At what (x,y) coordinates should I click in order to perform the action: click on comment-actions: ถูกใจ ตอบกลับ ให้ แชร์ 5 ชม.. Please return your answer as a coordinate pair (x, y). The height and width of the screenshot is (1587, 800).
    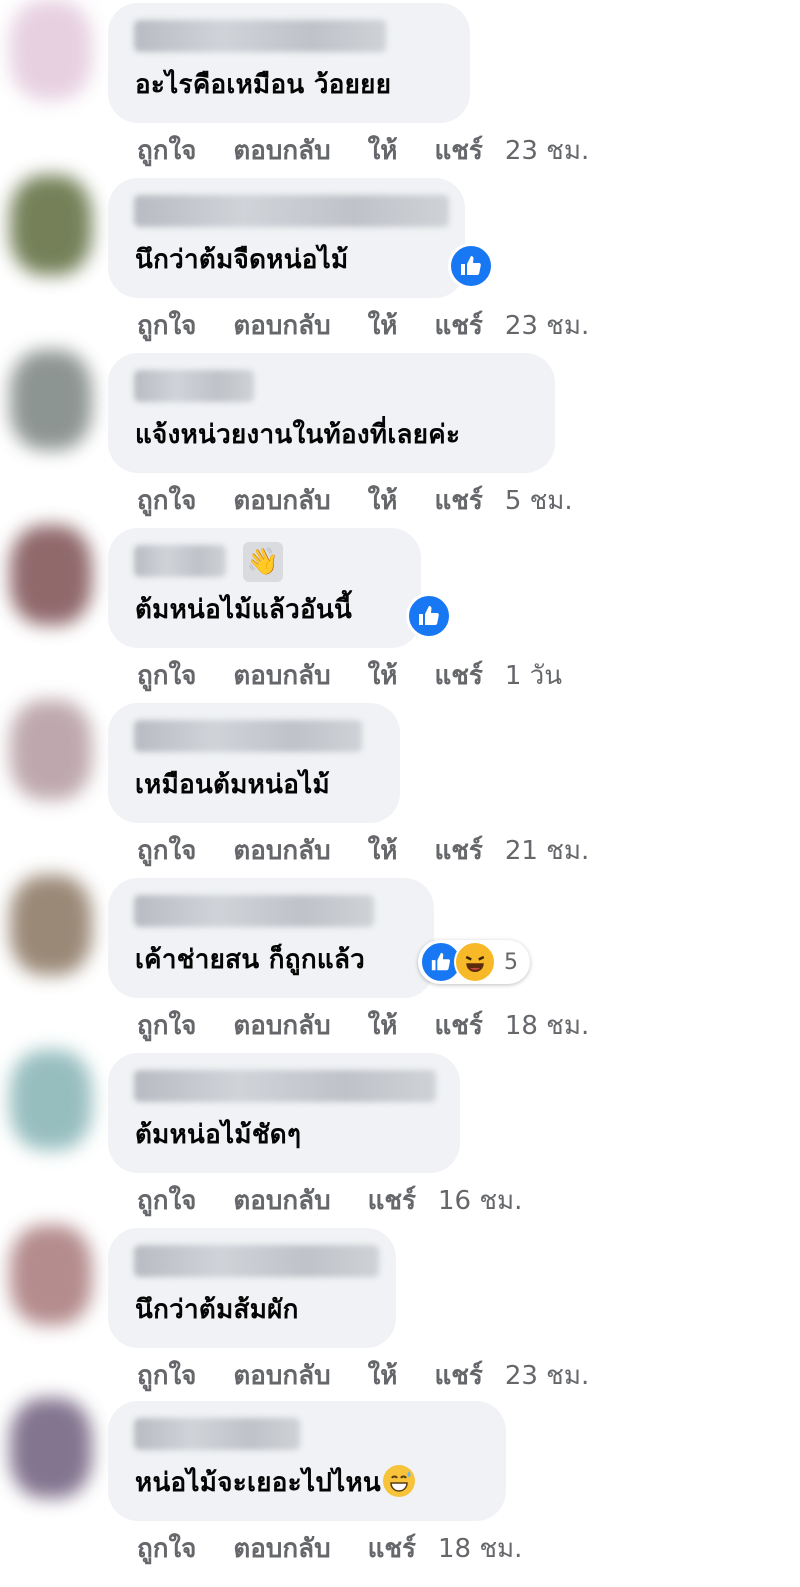
    Looking at the image, I should click on (355, 500).